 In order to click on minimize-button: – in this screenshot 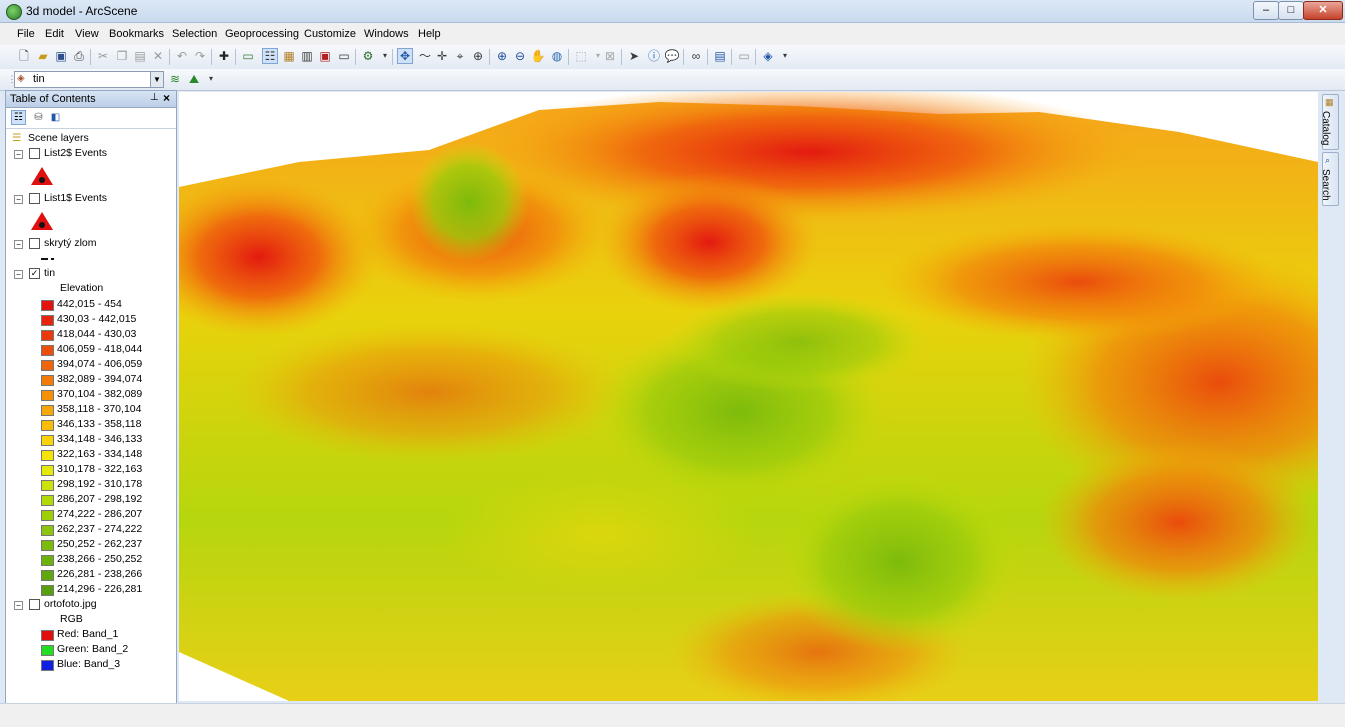, I will do `click(1266, 10)`.